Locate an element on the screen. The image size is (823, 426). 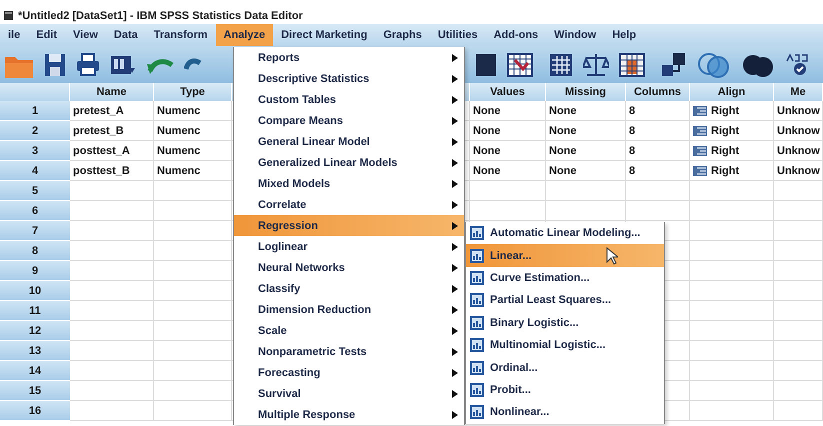
column-header: Type is located at coordinates (193, 92).